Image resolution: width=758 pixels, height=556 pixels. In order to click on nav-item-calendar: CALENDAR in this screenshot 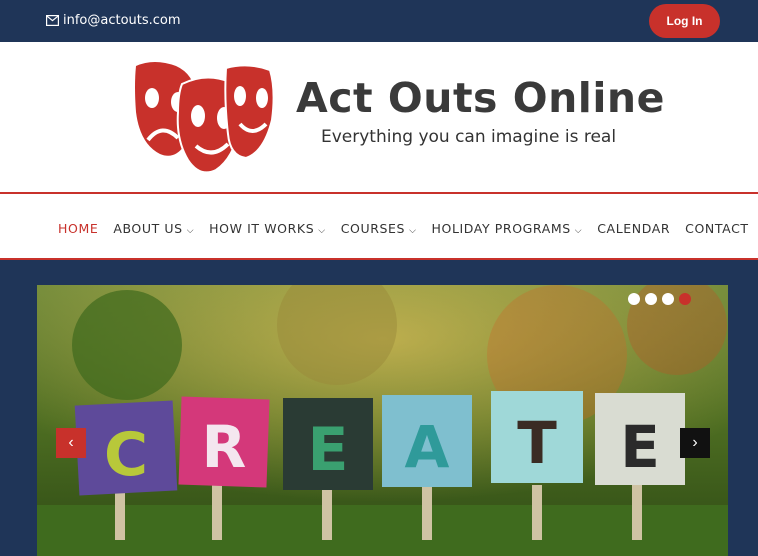, I will do `click(633, 228)`.